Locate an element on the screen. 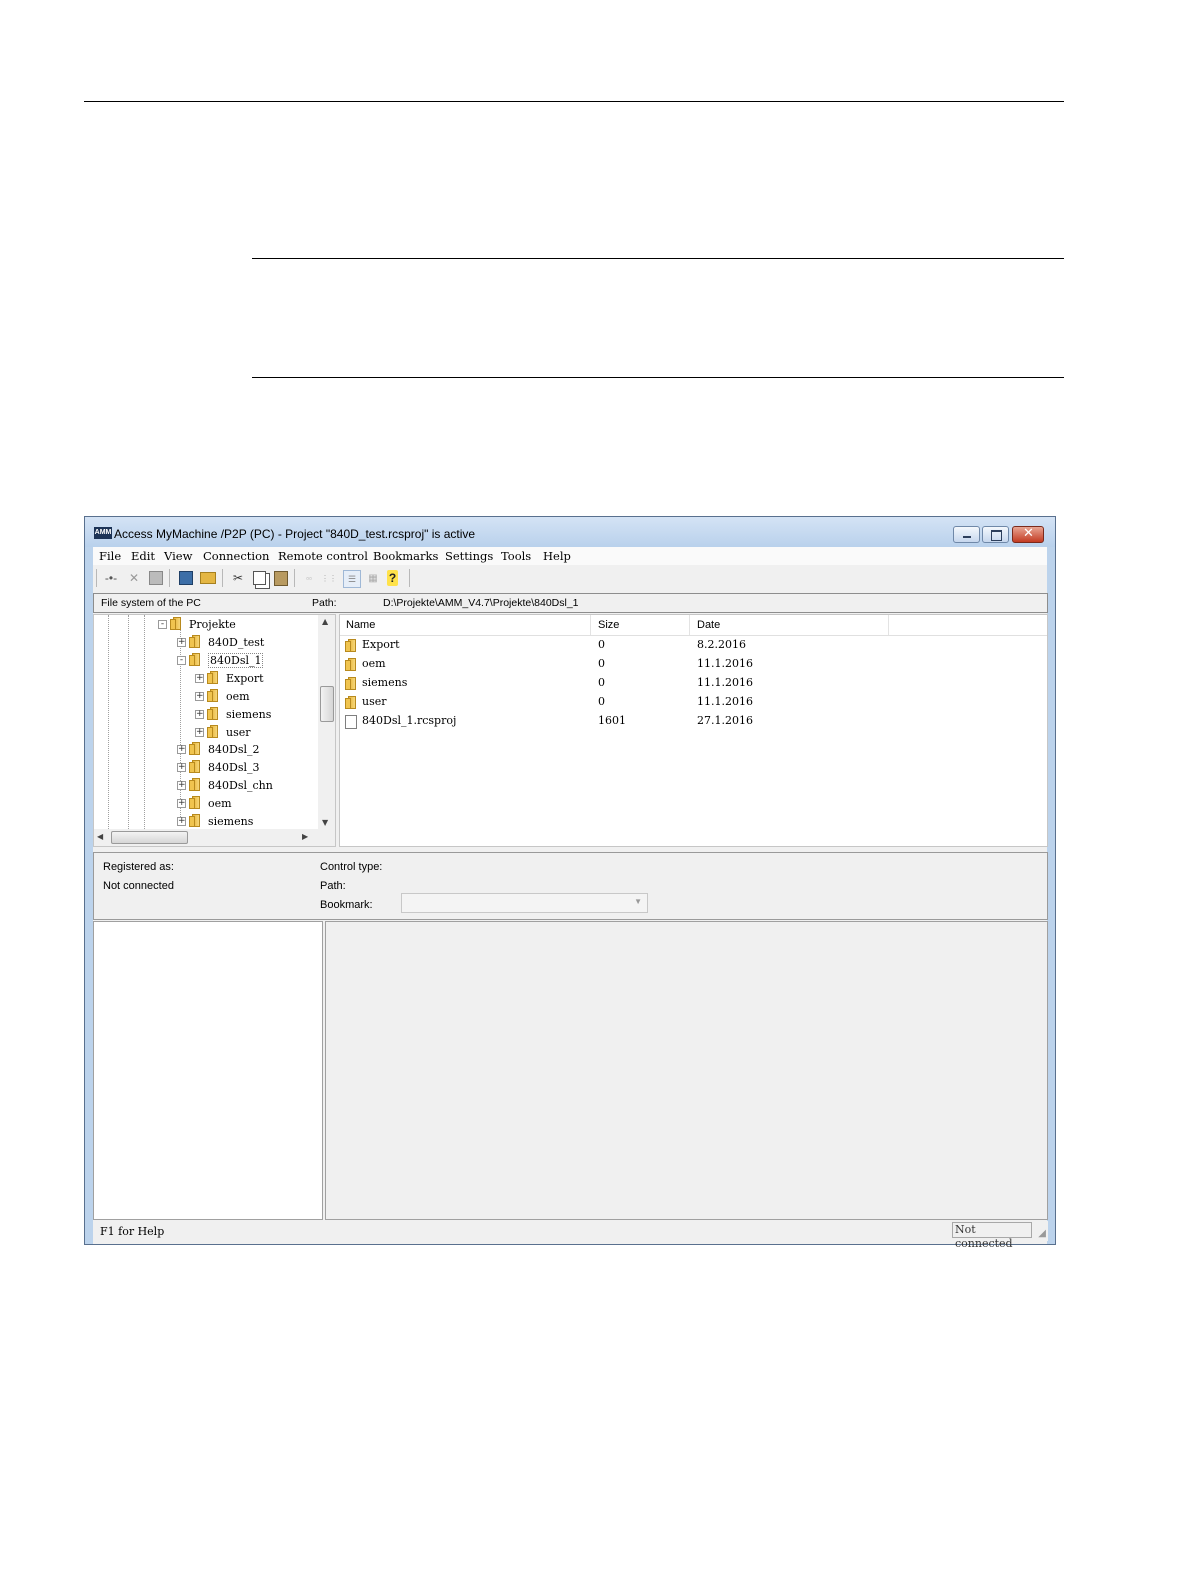  menu-view: View is located at coordinates (178, 556).